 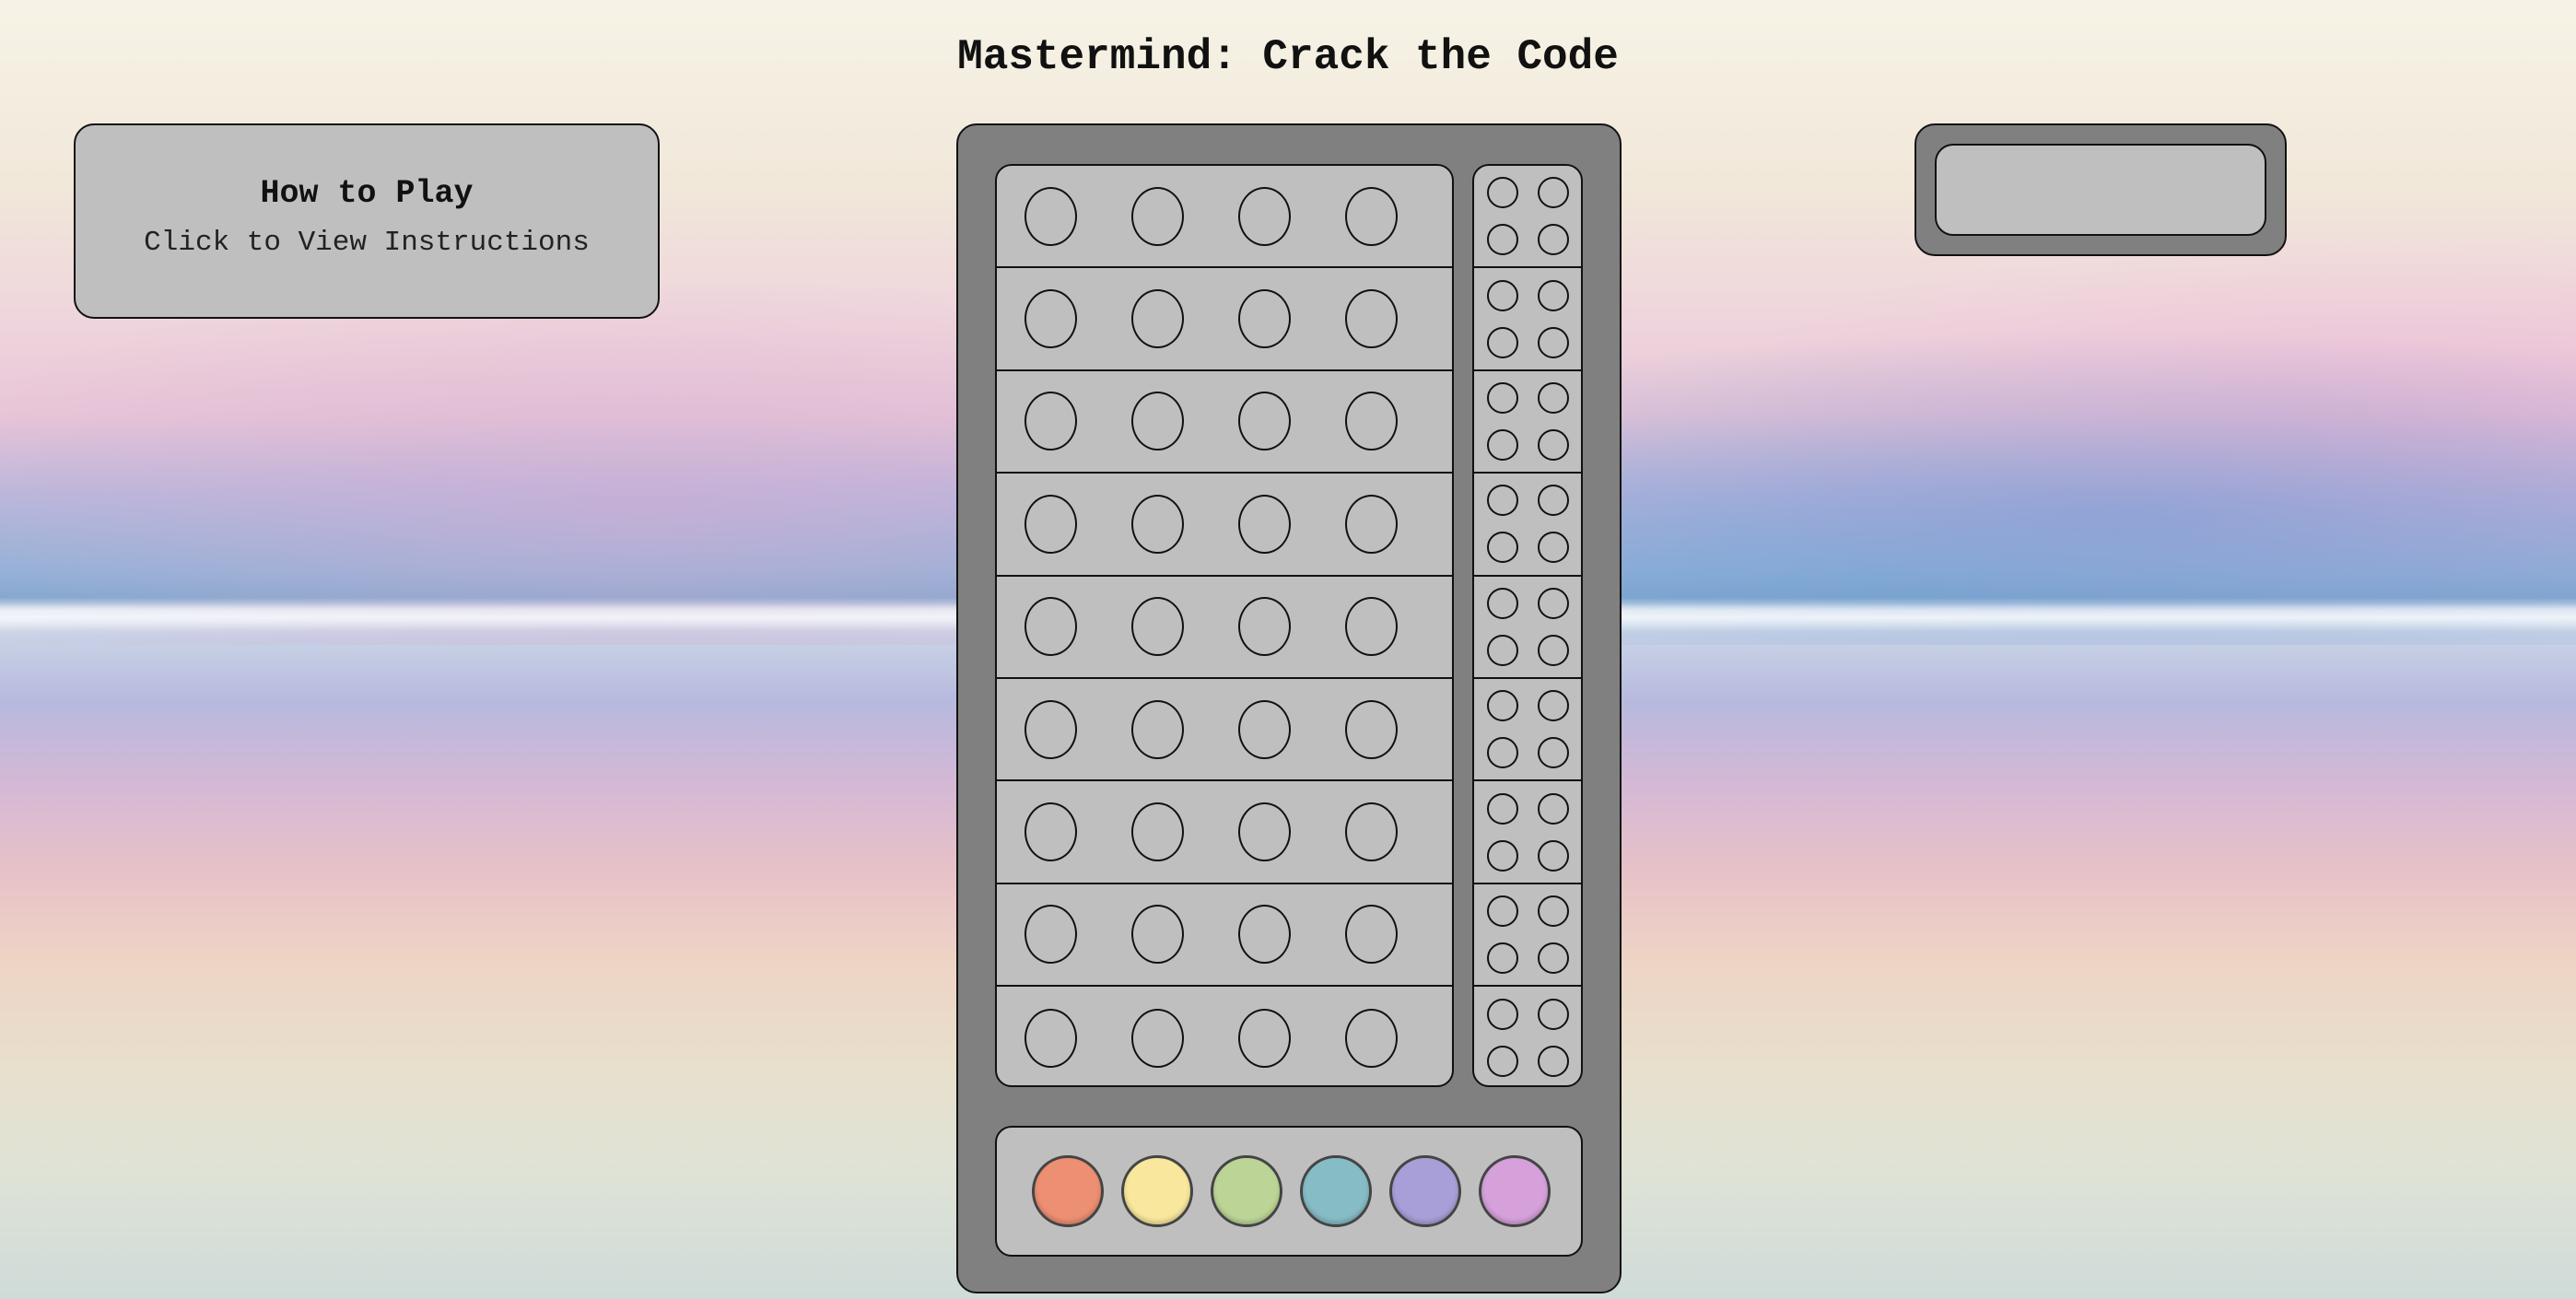 What do you see at coordinates (367, 221) in the screenshot?
I see `how-to-play-panel: How to Play Click to View Instructions` at bounding box center [367, 221].